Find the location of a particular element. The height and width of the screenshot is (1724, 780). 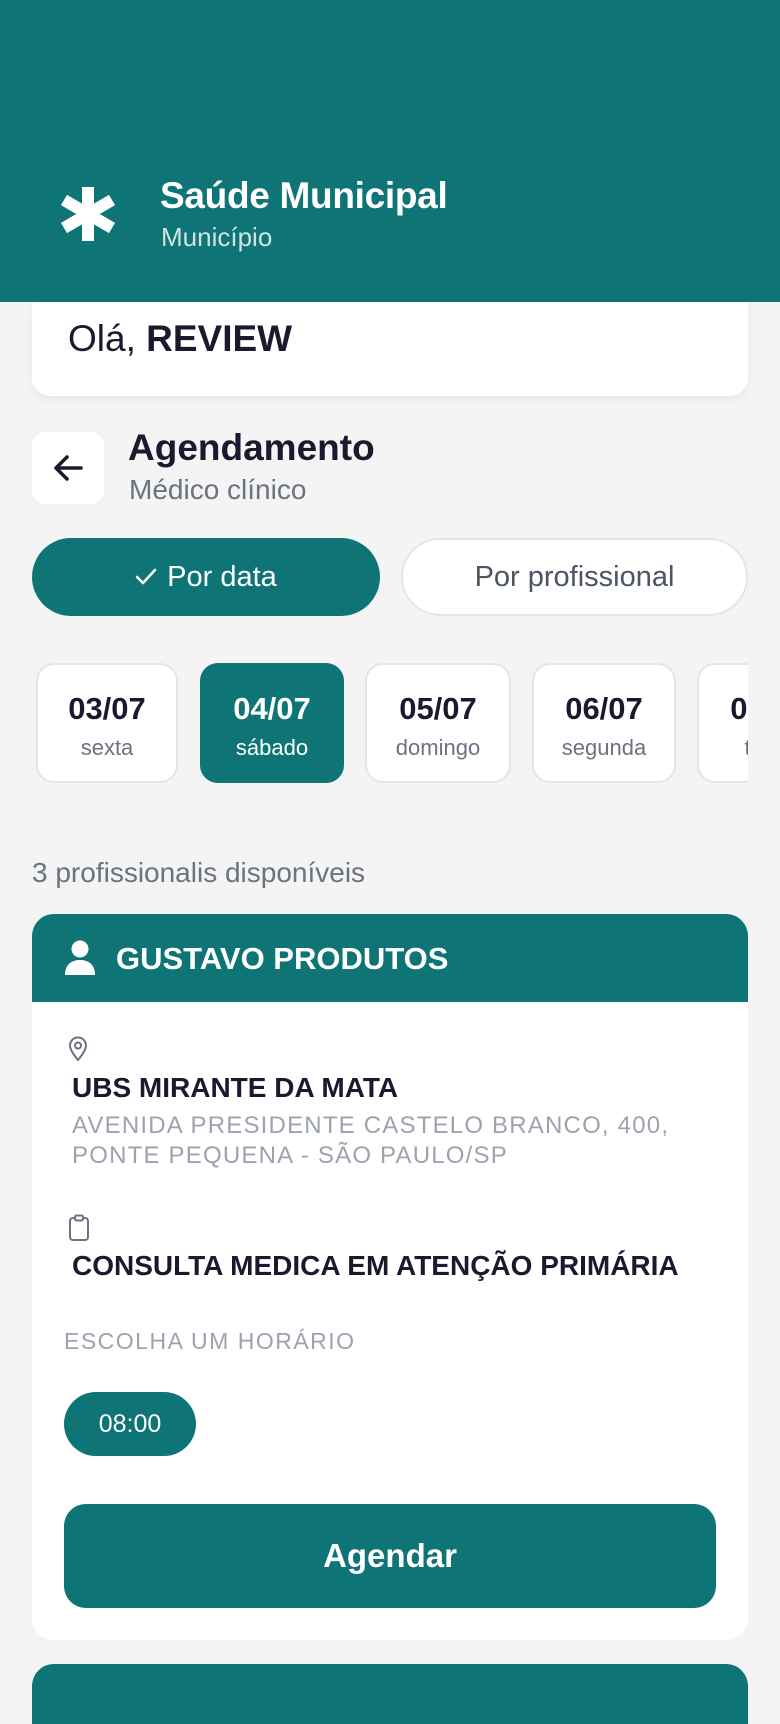

date-chip-weekday: segunda is located at coordinates (604, 747).